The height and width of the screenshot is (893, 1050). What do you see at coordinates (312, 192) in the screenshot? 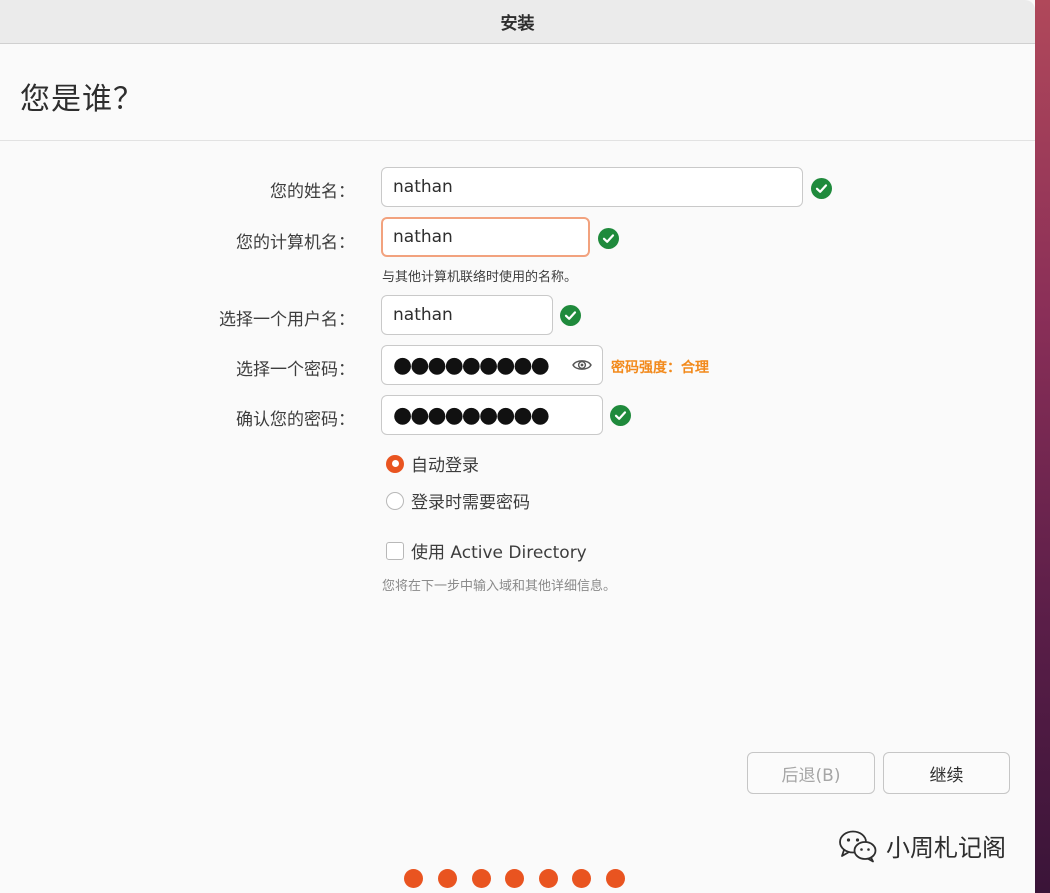
I see `name-label: 您的姓名：` at bounding box center [312, 192].